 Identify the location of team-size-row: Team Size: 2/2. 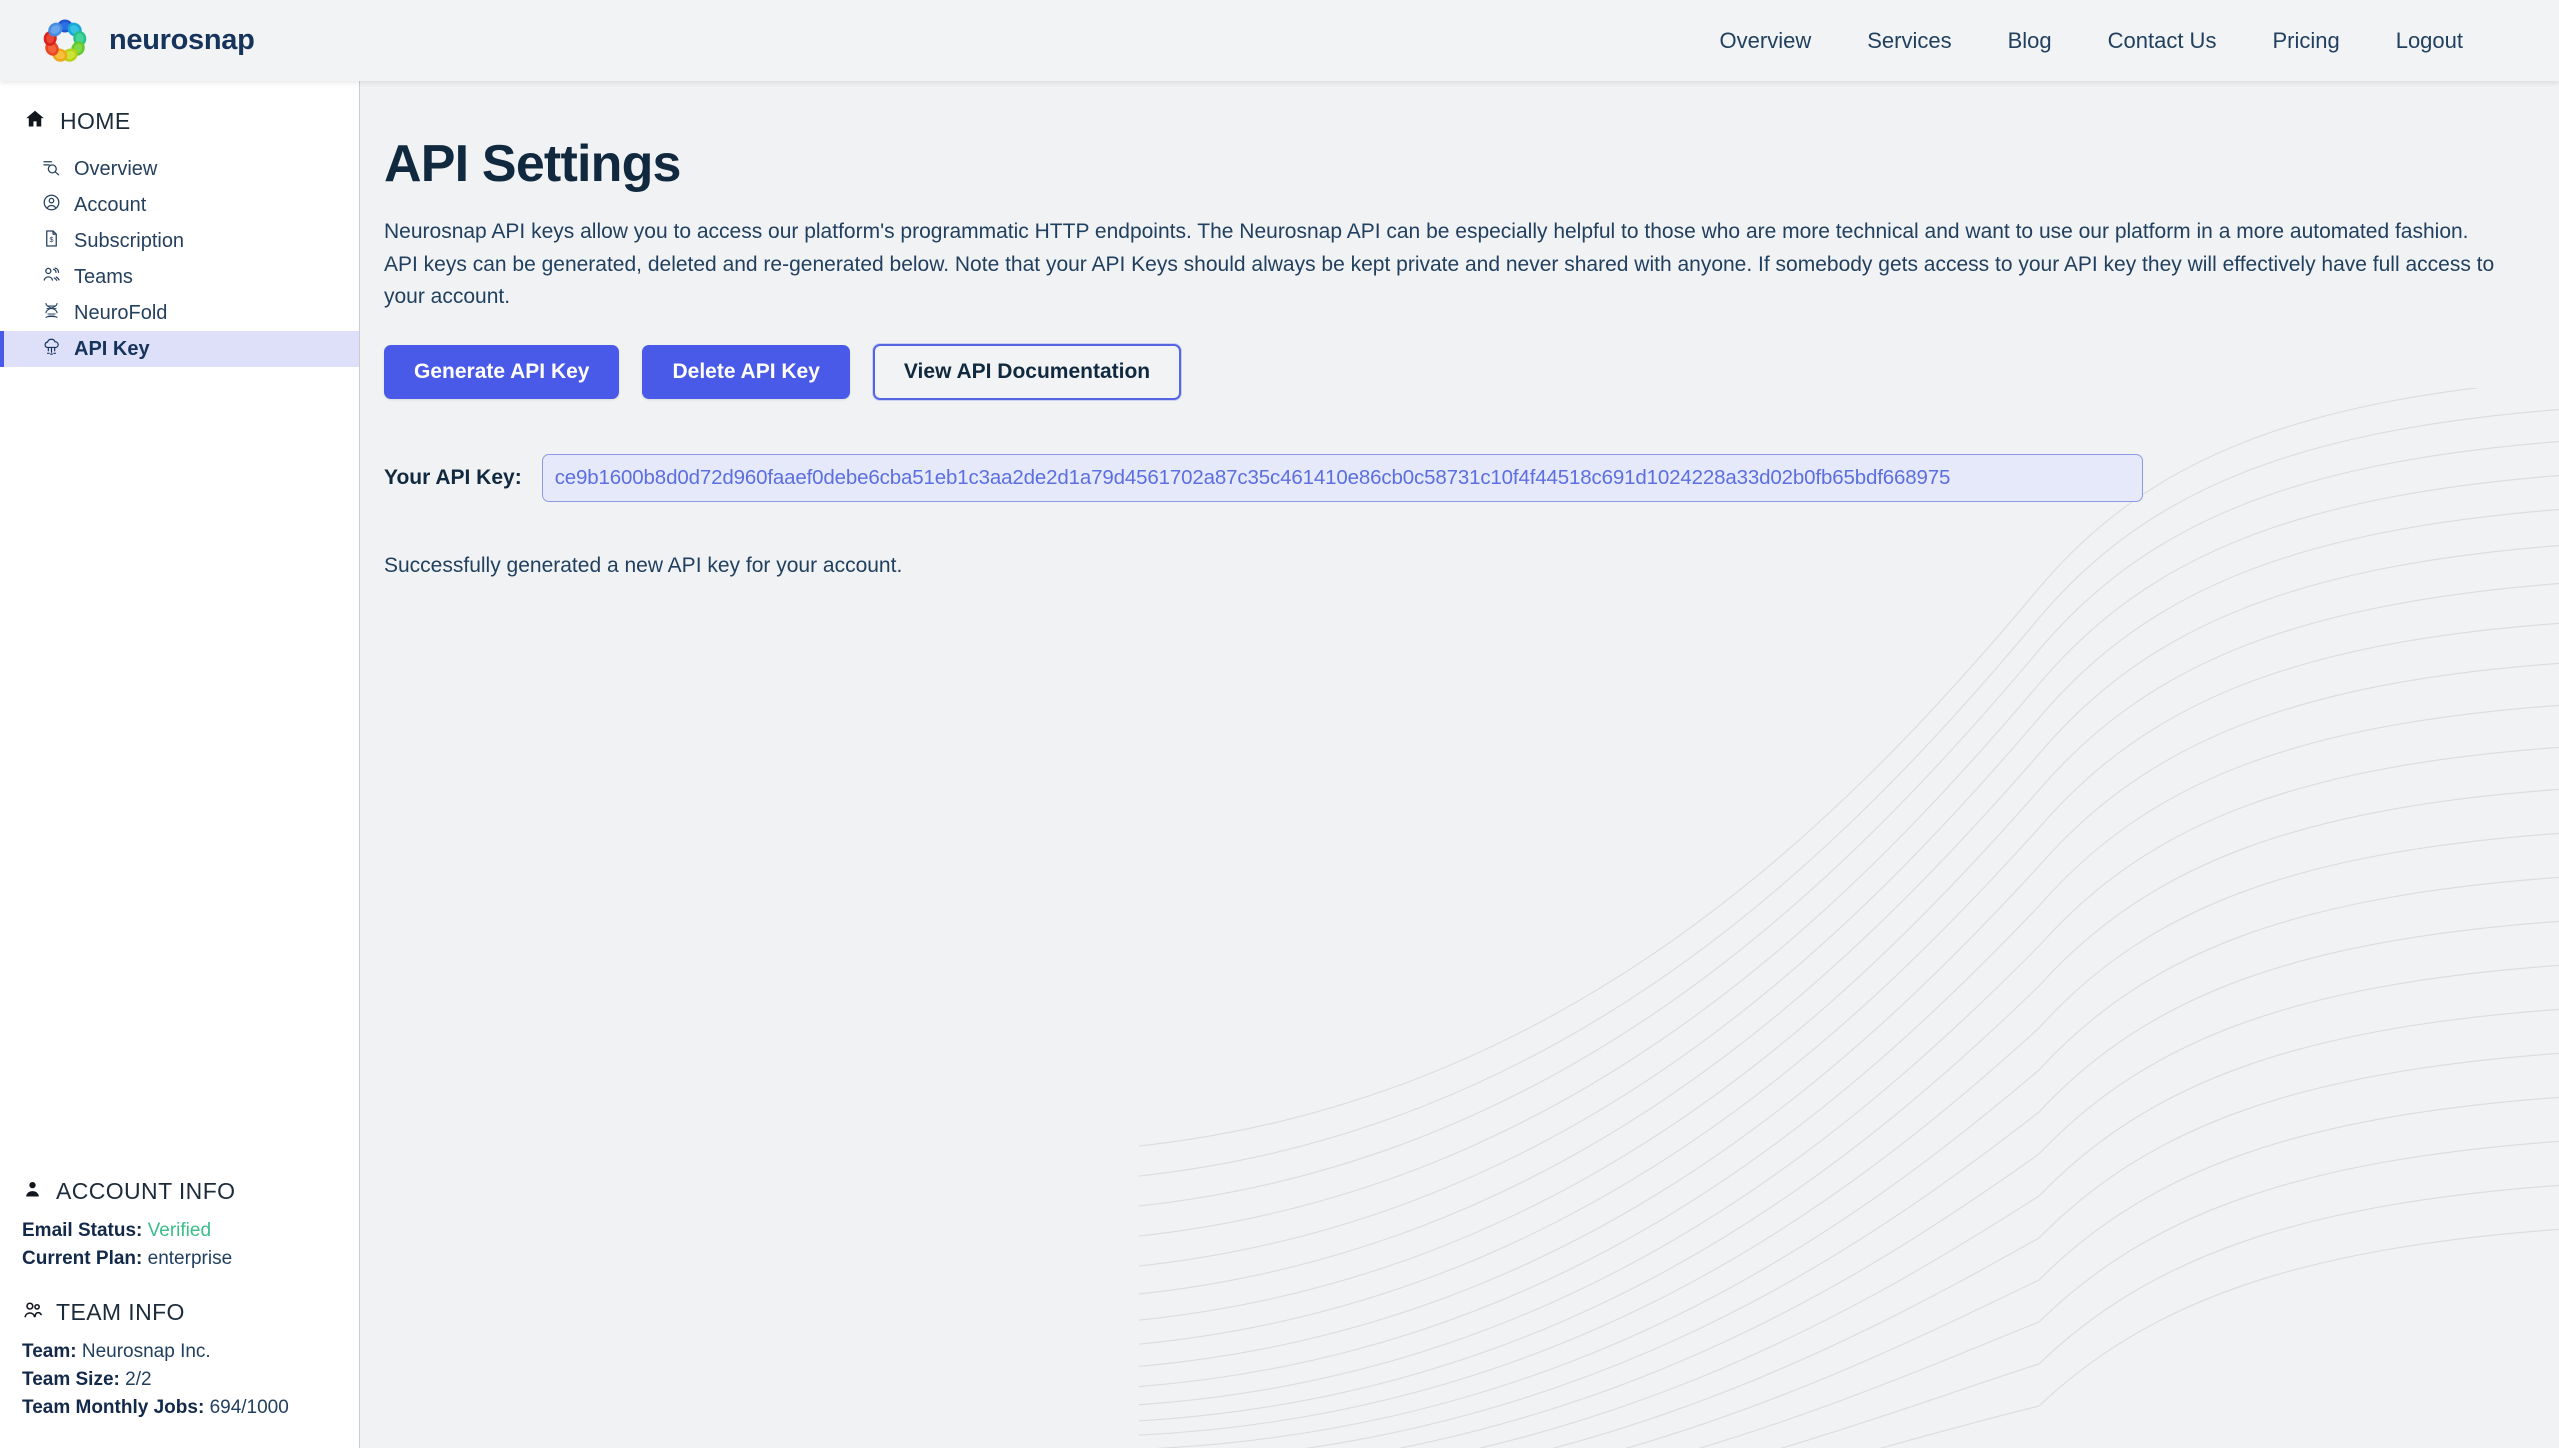
(179, 1380).